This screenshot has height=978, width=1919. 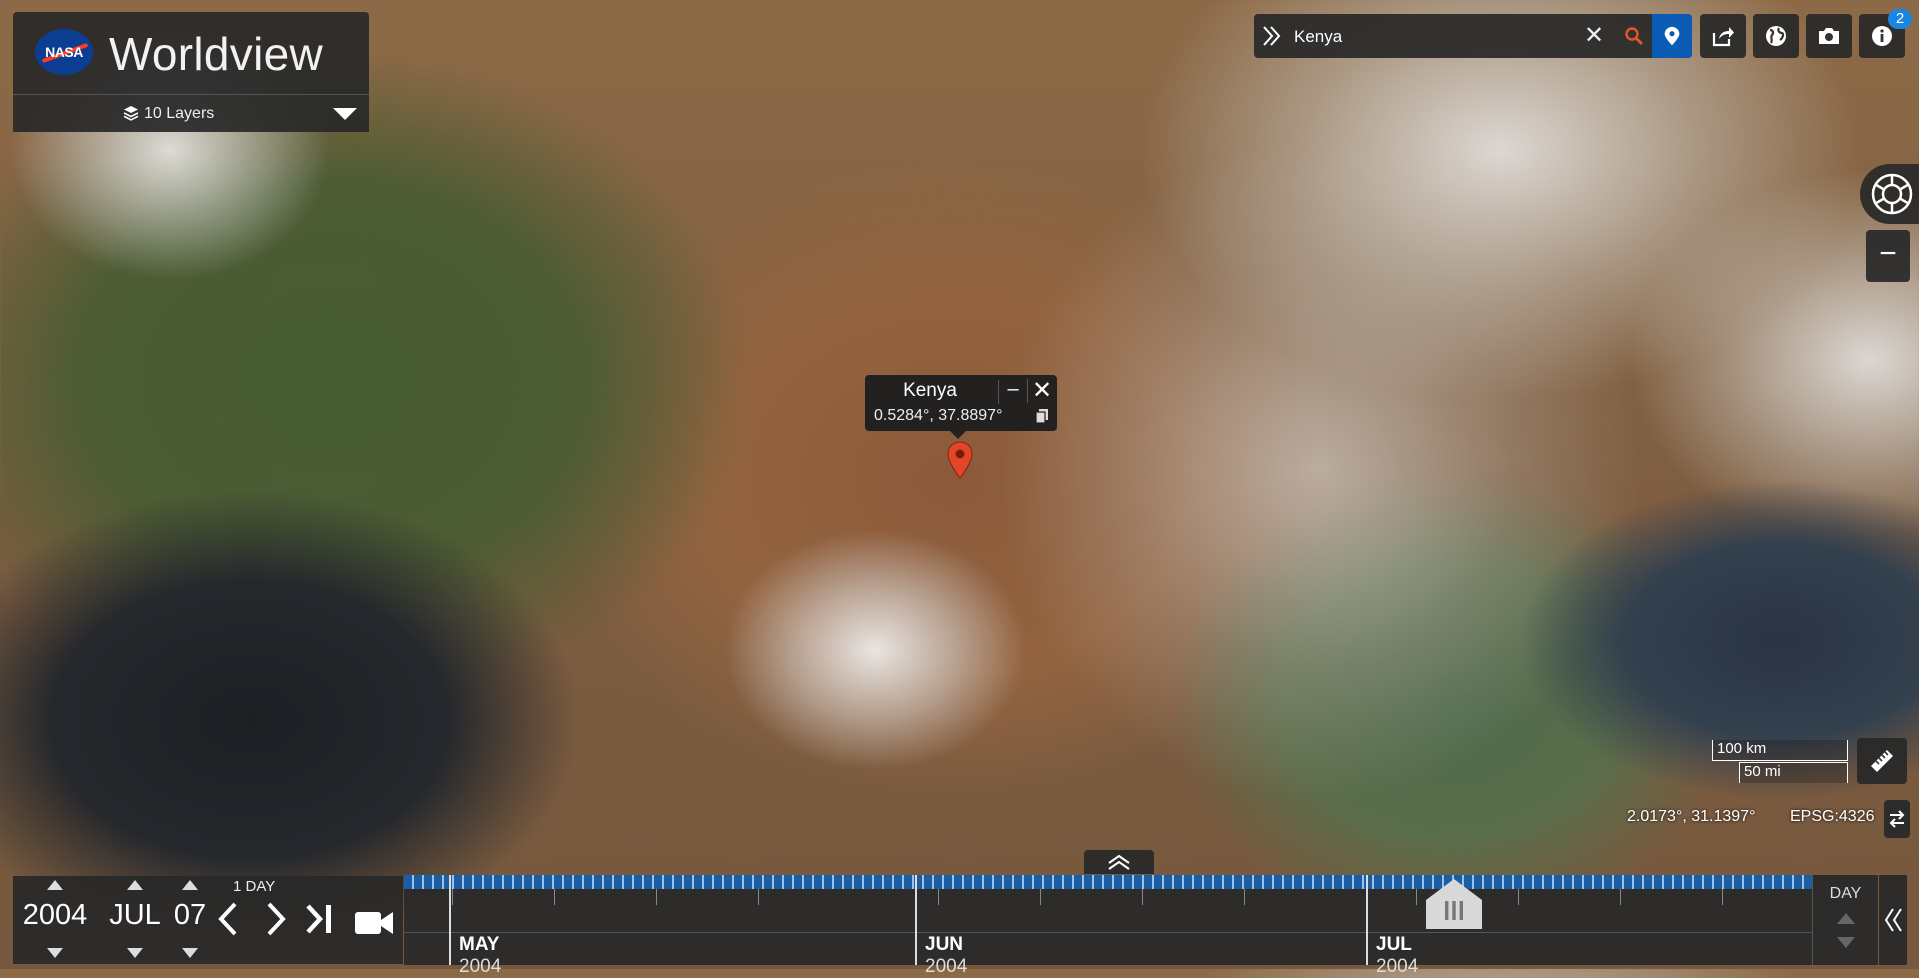 What do you see at coordinates (1832, 816) in the screenshot?
I see `projection-label: EPSG:4326` at bounding box center [1832, 816].